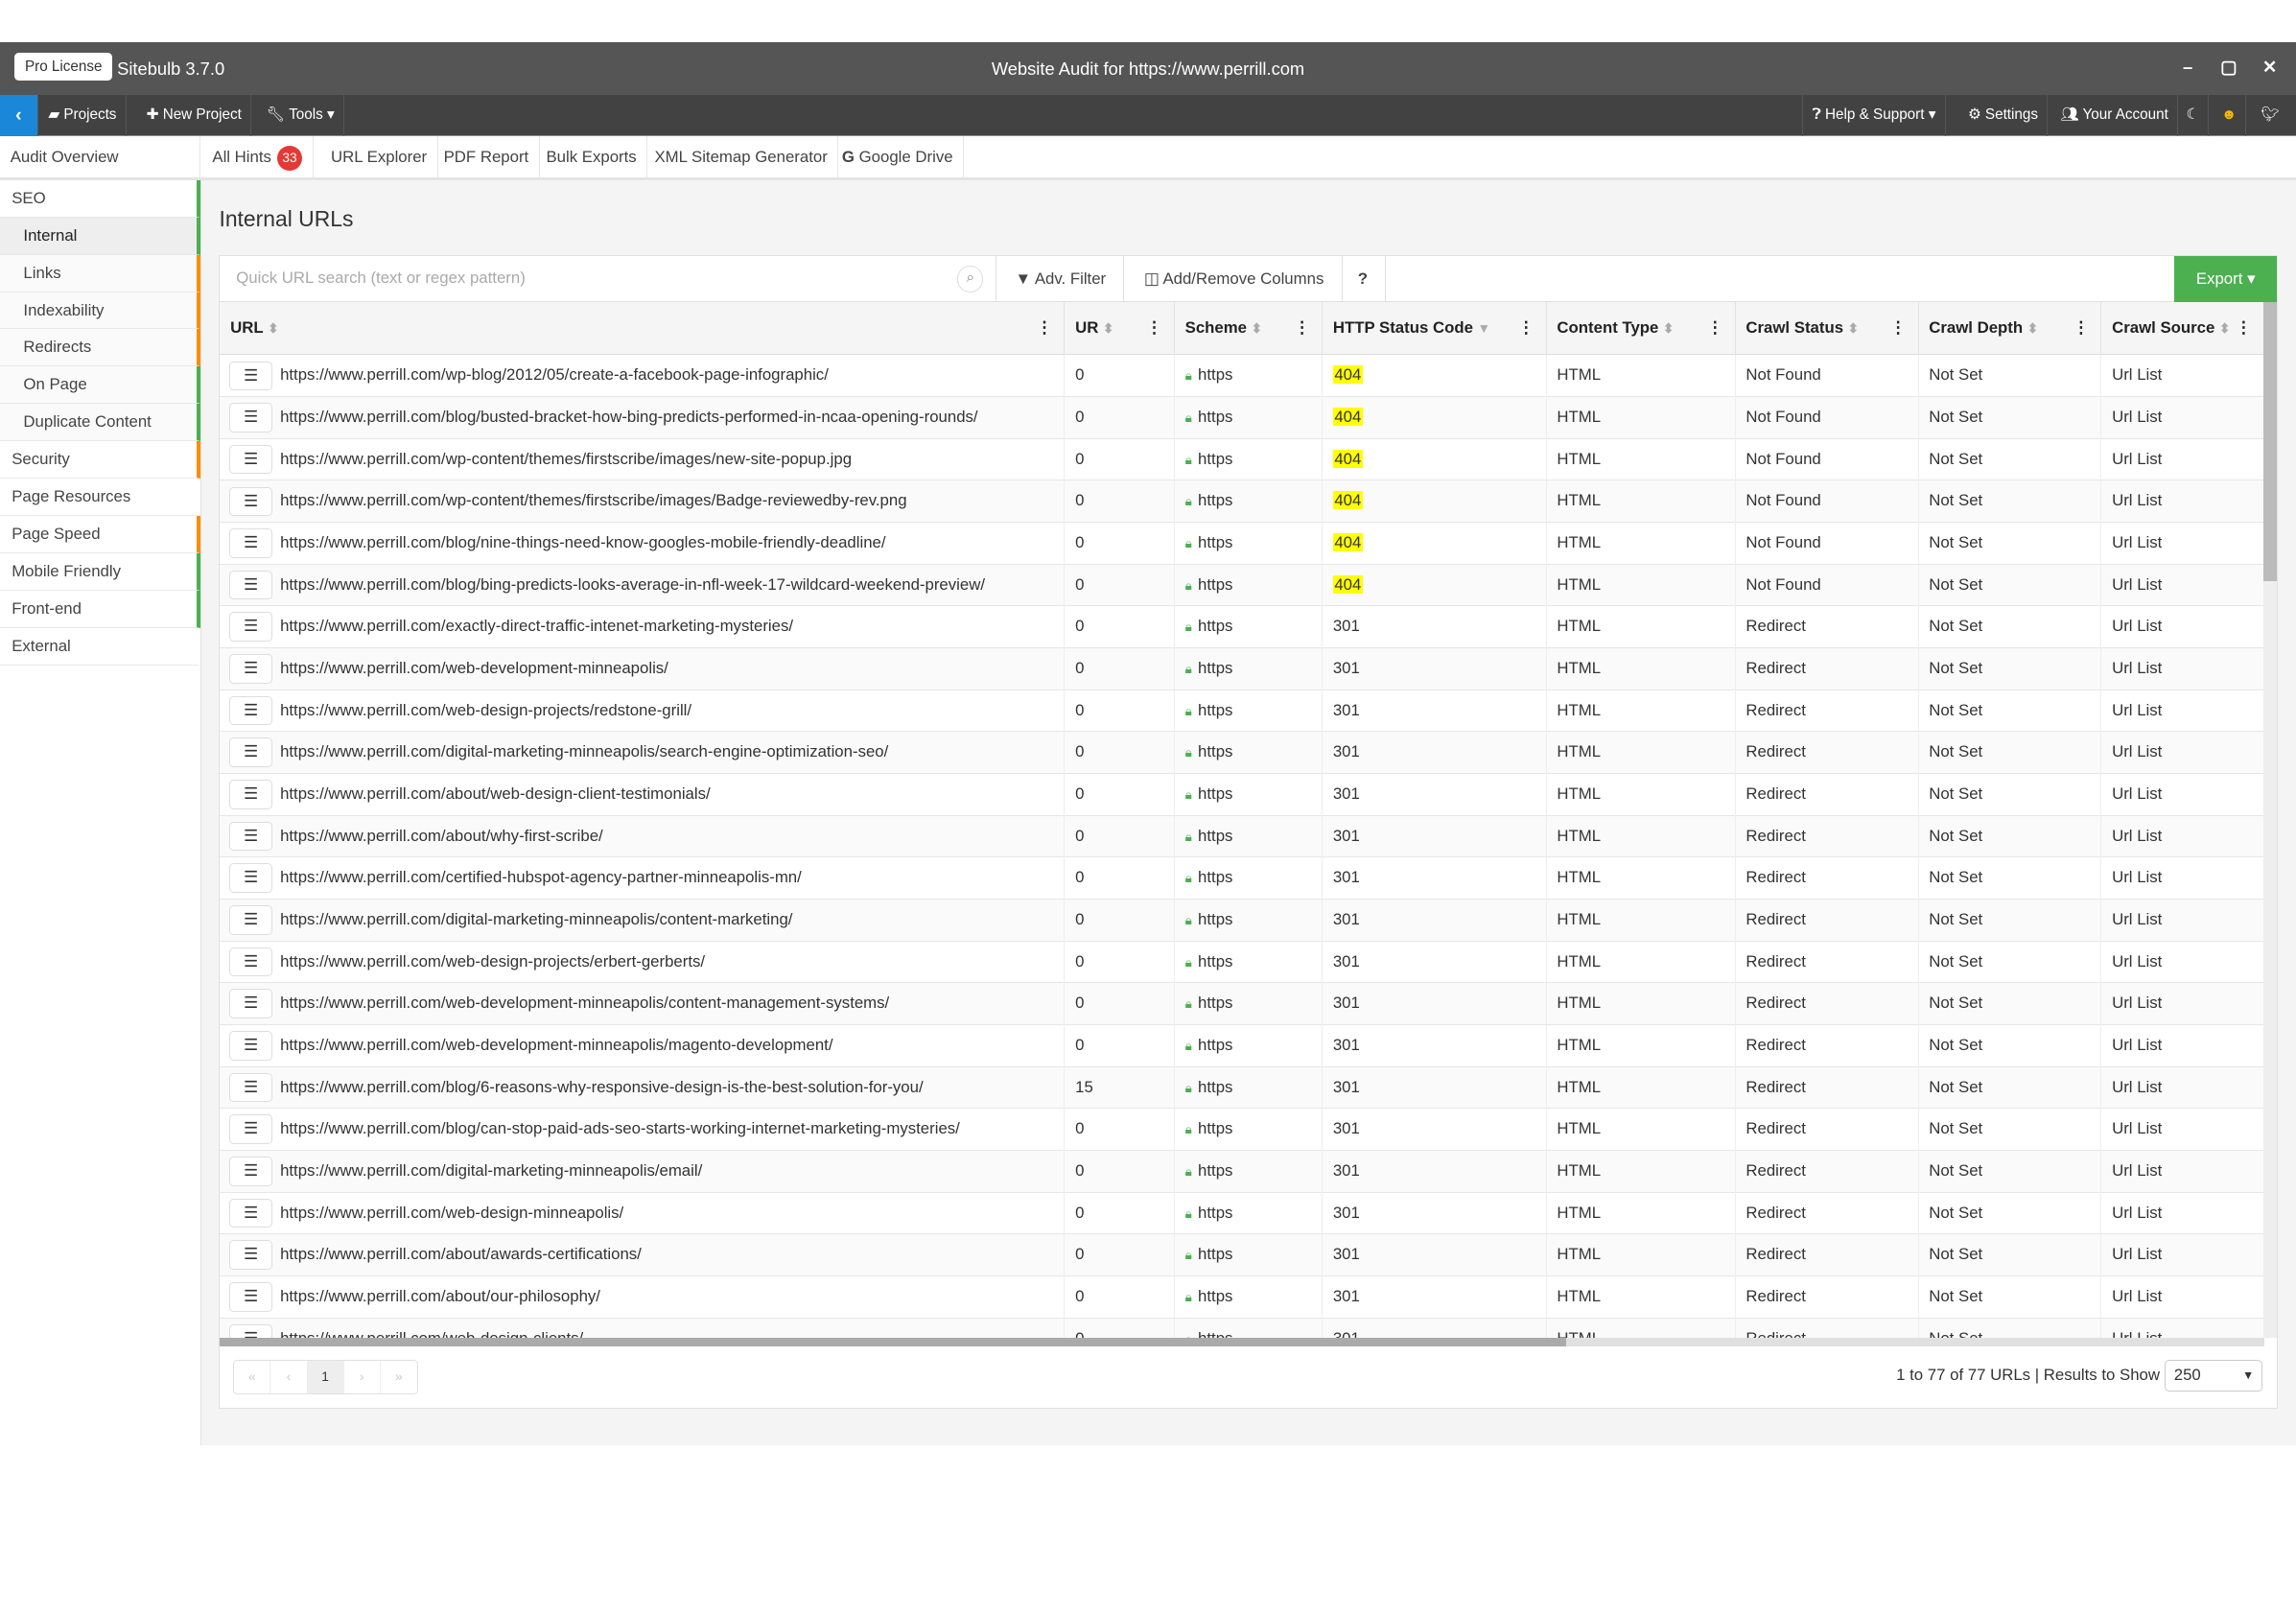 The image size is (2296, 1614). I want to click on twitter-icon: 🐦︎, so click(2270, 115).